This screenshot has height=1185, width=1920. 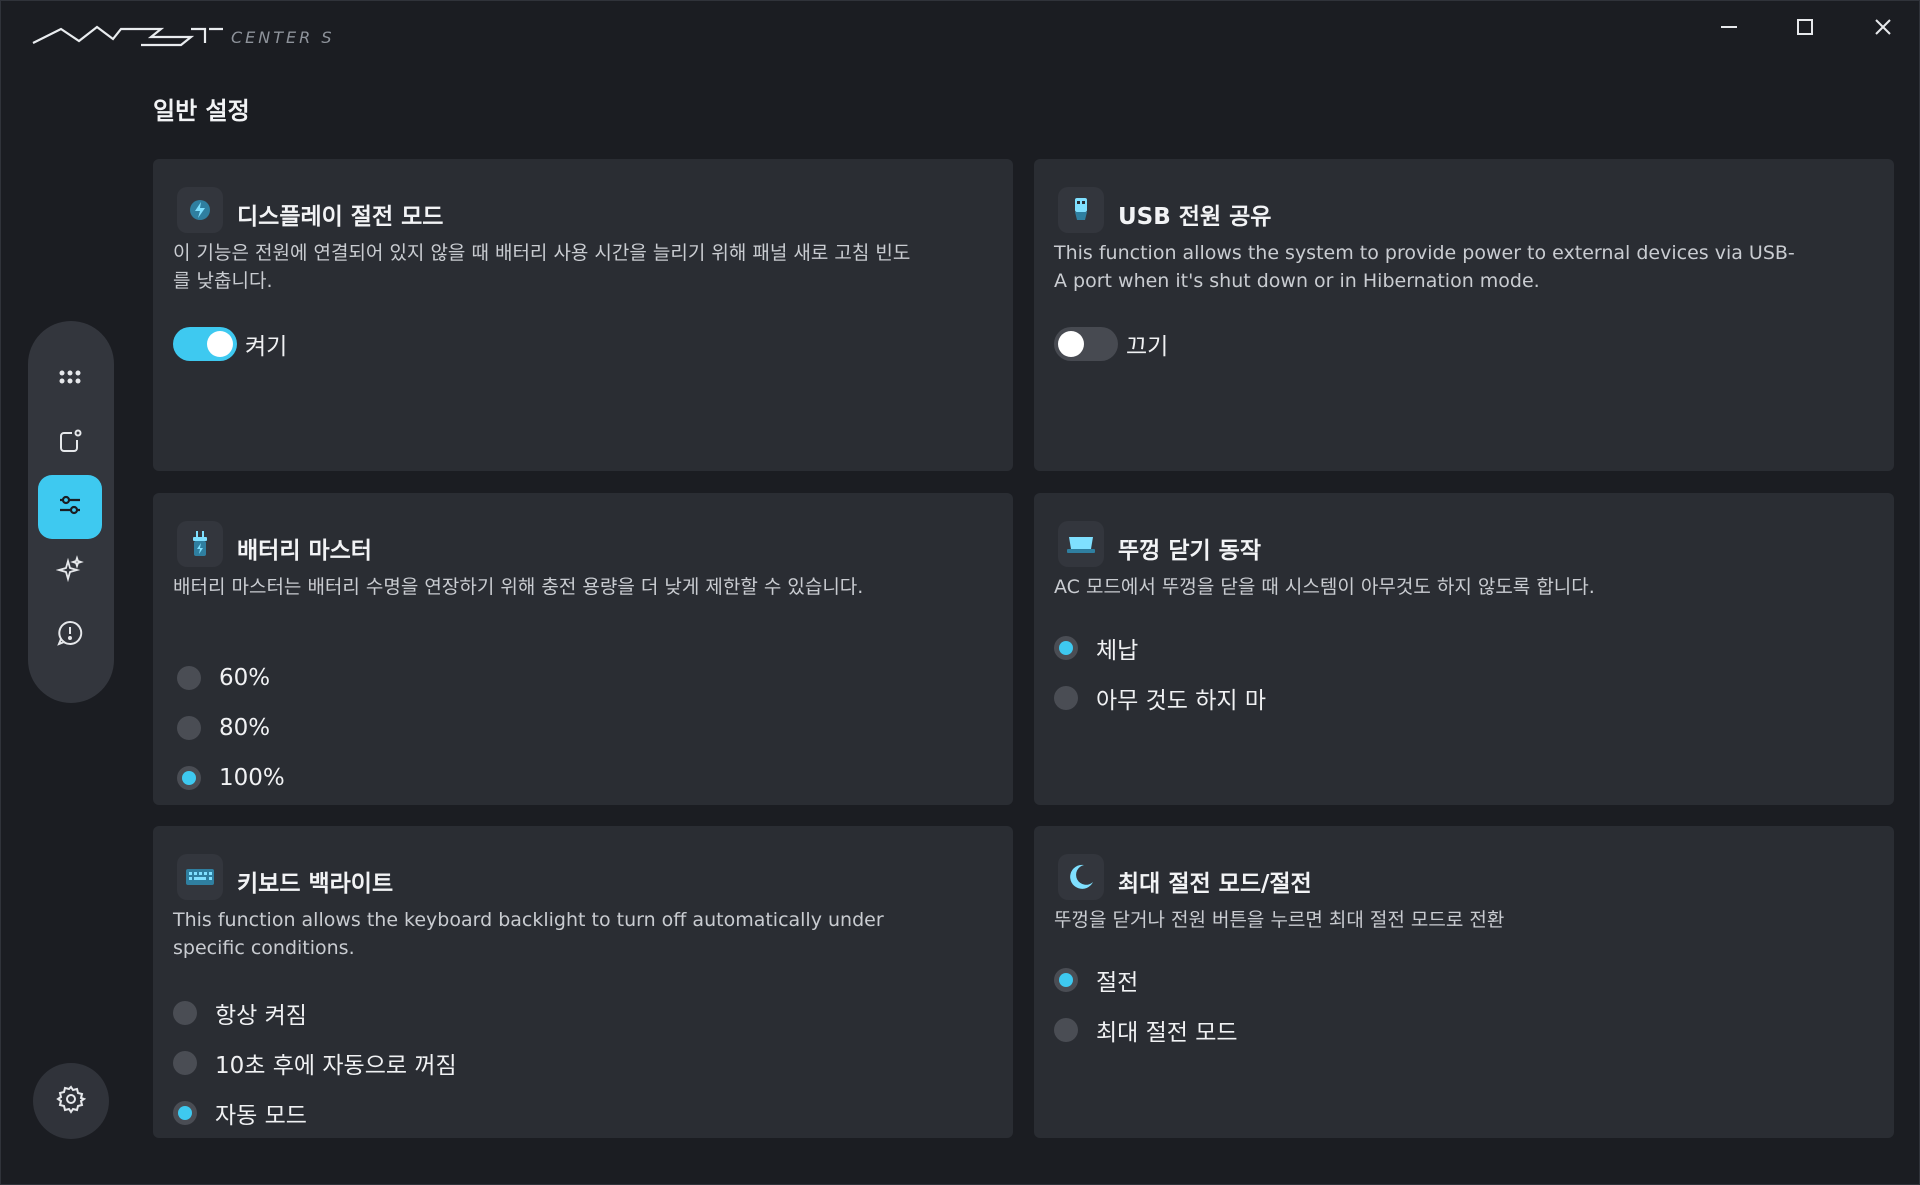 What do you see at coordinates (1117, 651) in the screenshot?
I see `radio-label: 체납` at bounding box center [1117, 651].